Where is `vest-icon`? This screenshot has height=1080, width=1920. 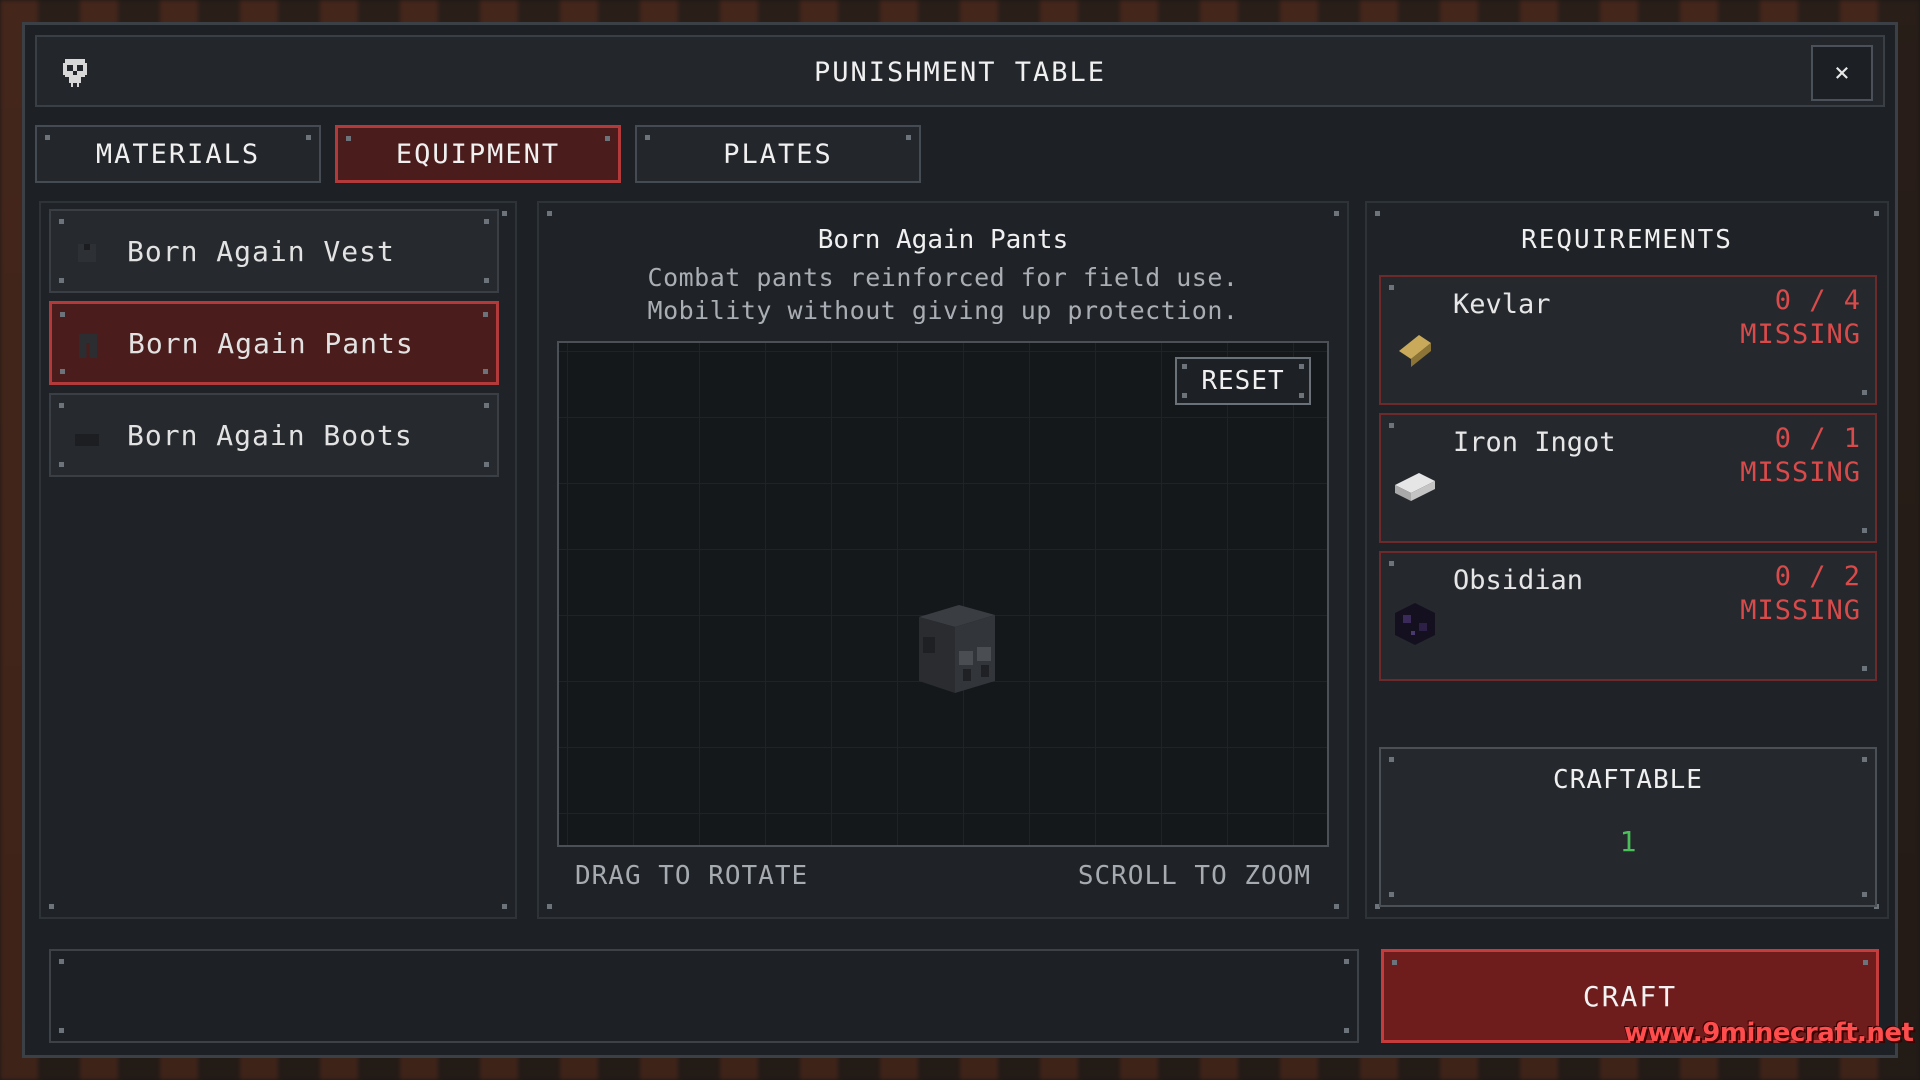
vest-icon is located at coordinates (87, 253).